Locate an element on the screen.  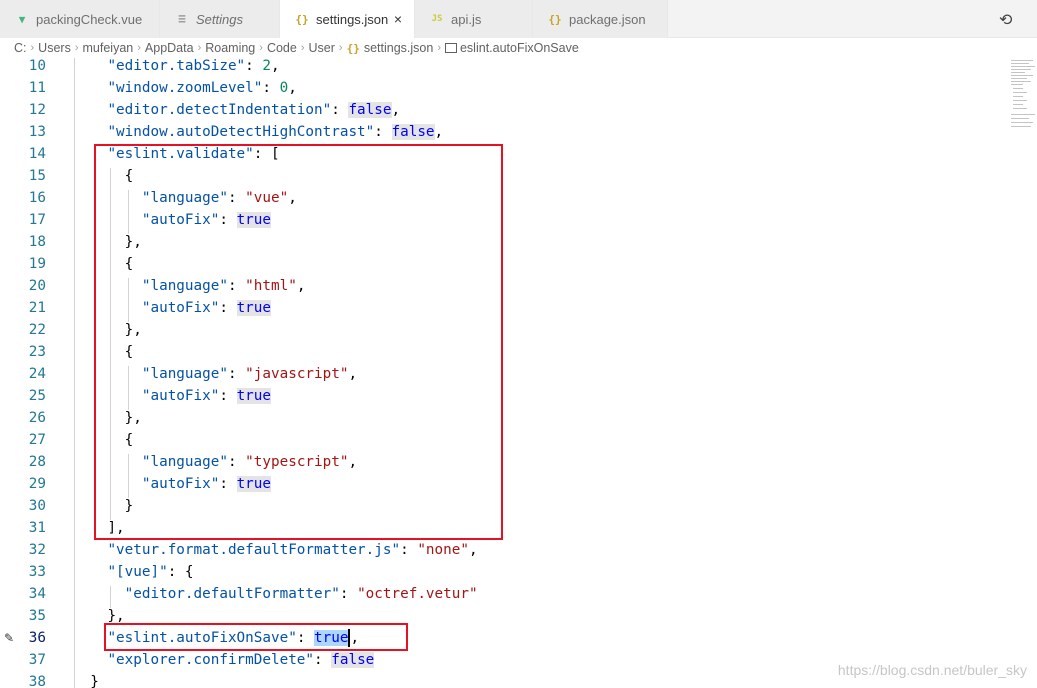
line-number: 15 is located at coordinates (37, 176).